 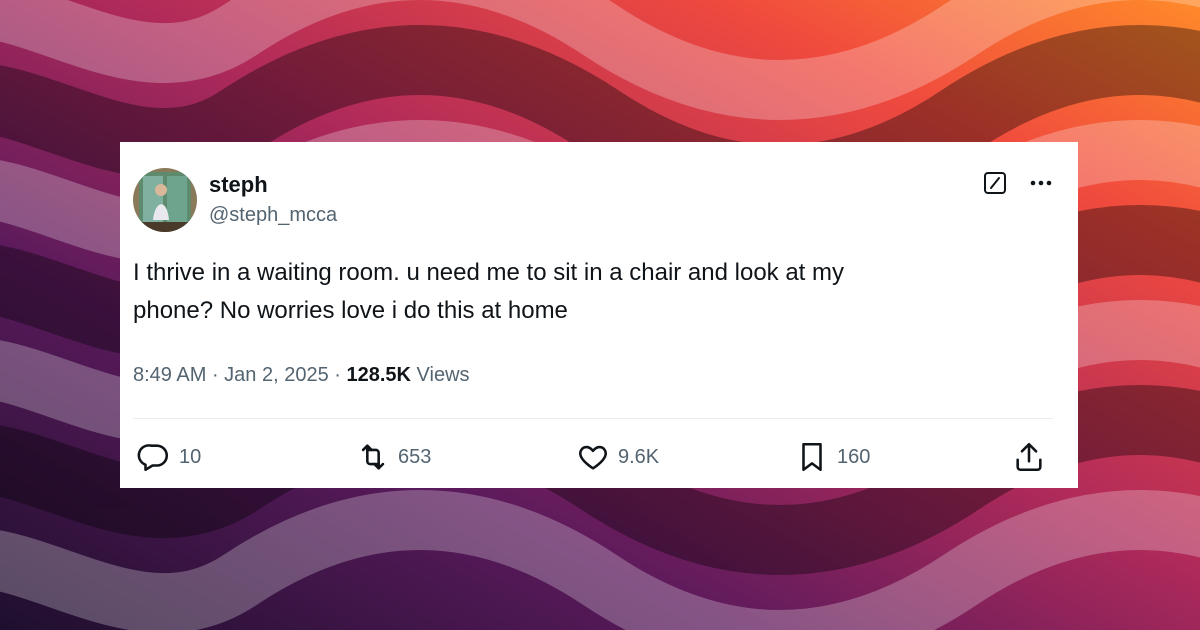 I want to click on bookmark-count: 160, so click(x=854, y=456).